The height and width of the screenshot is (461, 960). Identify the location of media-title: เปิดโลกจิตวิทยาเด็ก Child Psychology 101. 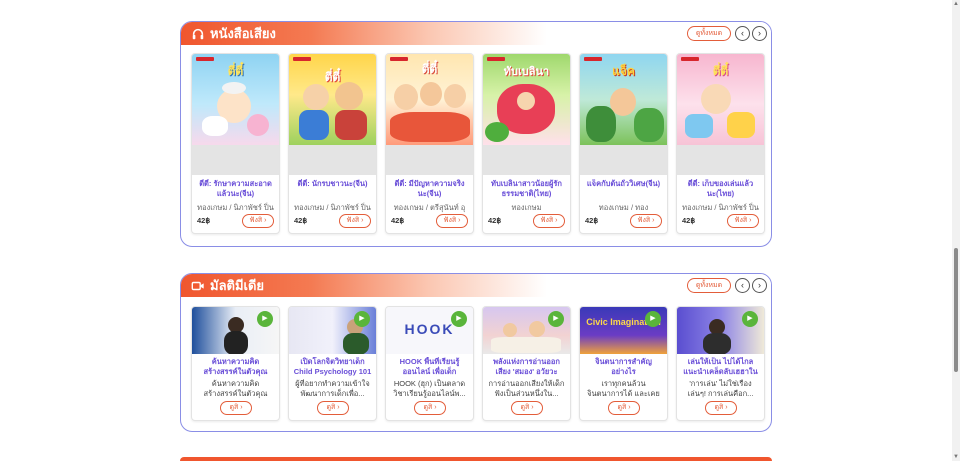
(332, 367).